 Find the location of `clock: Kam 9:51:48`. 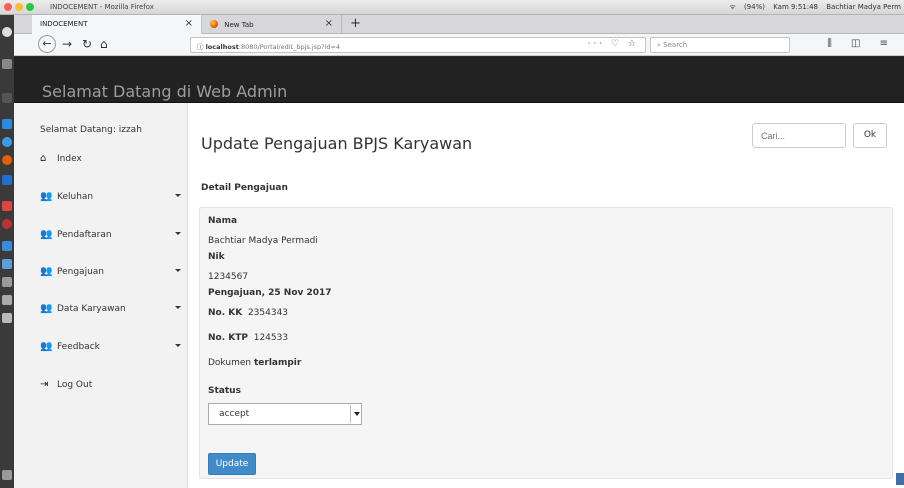

clock: Kam 9:51:48 is located at coordinates (795, 7).